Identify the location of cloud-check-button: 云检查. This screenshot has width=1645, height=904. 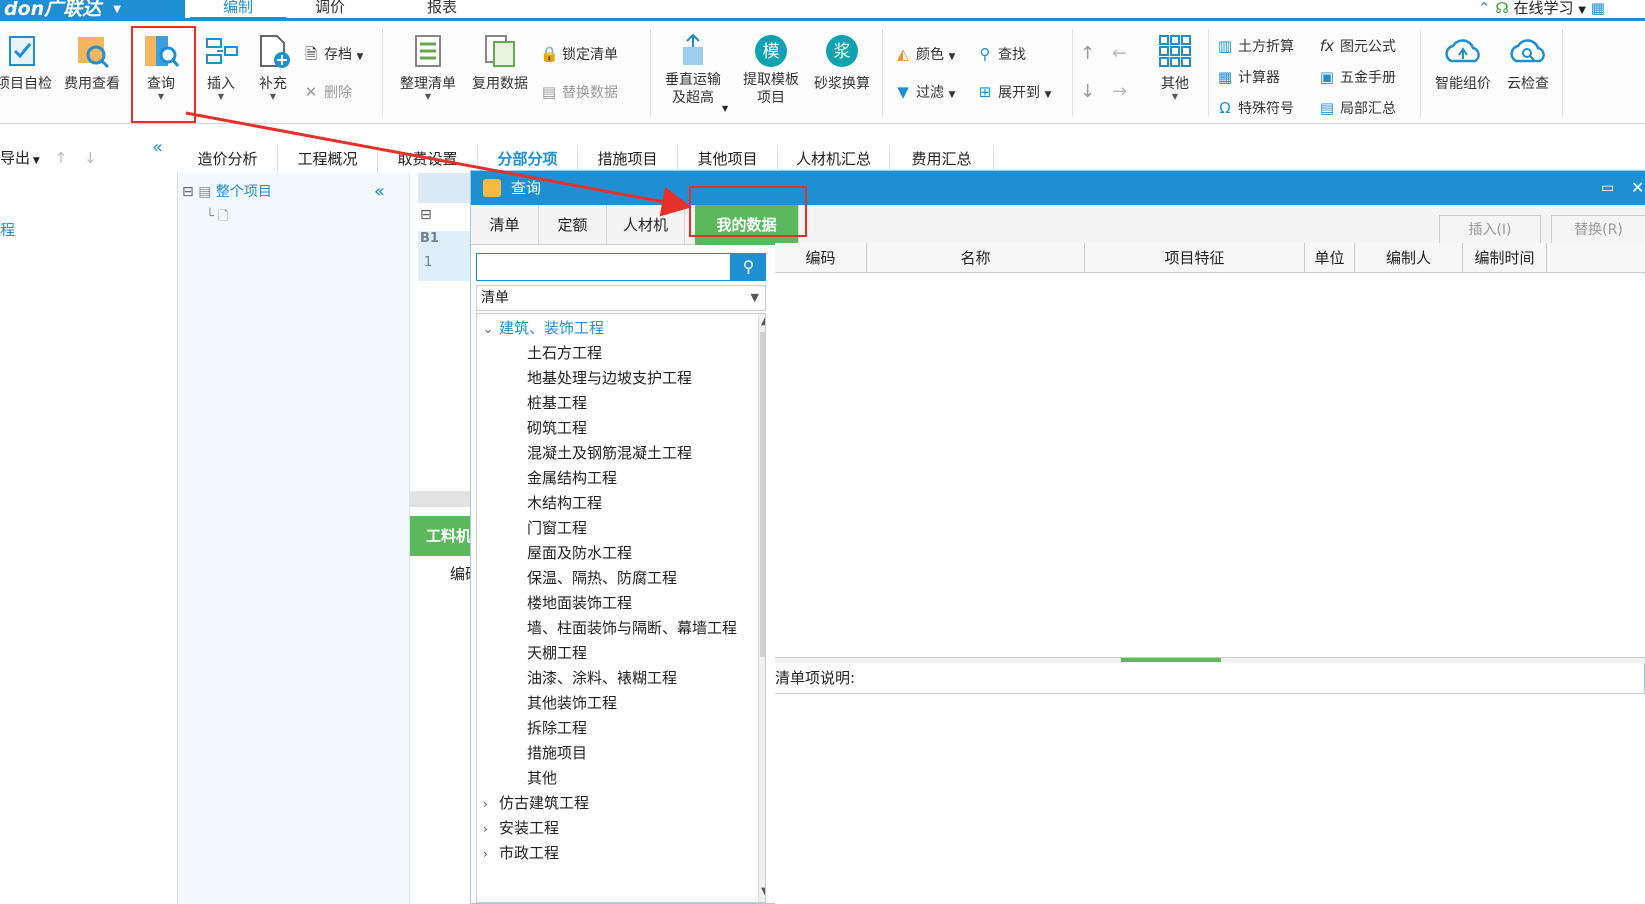
(1528, 63).